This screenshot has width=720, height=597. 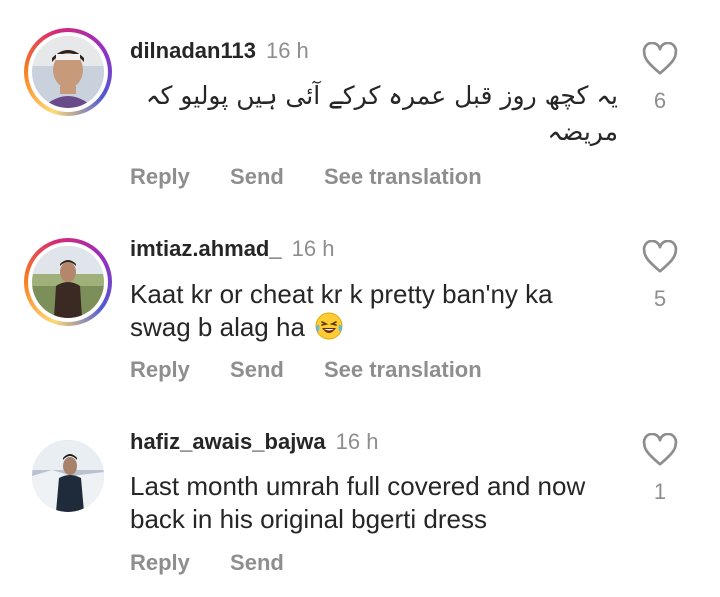 I want to click on laughing-tears-emoji-icon, so click(x=329, y=326).